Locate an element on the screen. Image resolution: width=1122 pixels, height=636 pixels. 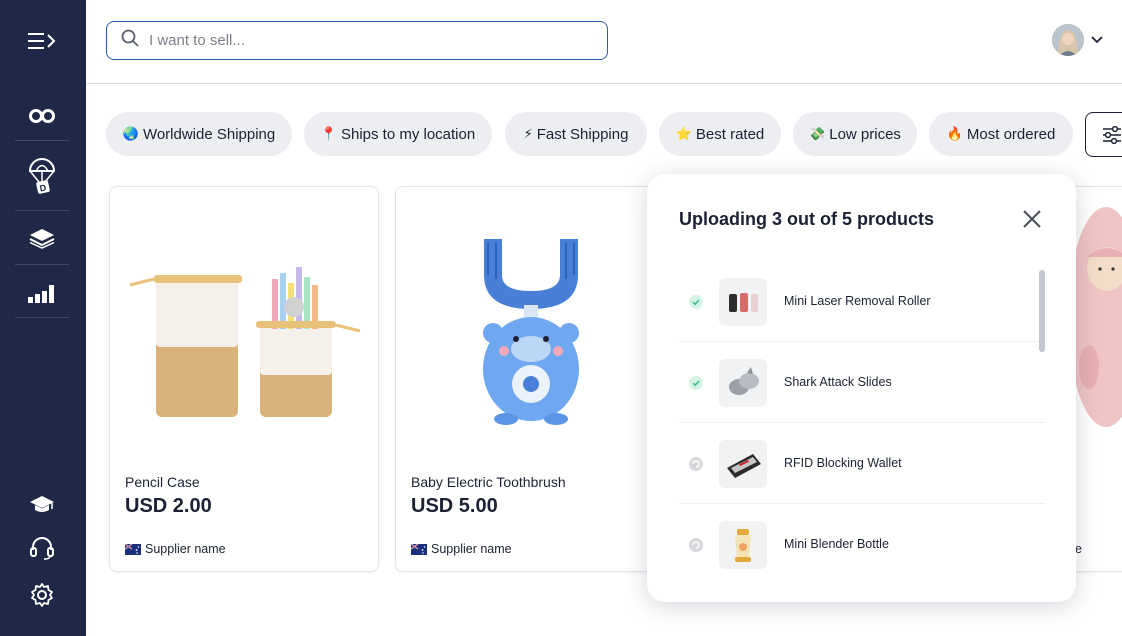
upload-item: RFID Blocking Wallet is located at coordinates (862, 464).